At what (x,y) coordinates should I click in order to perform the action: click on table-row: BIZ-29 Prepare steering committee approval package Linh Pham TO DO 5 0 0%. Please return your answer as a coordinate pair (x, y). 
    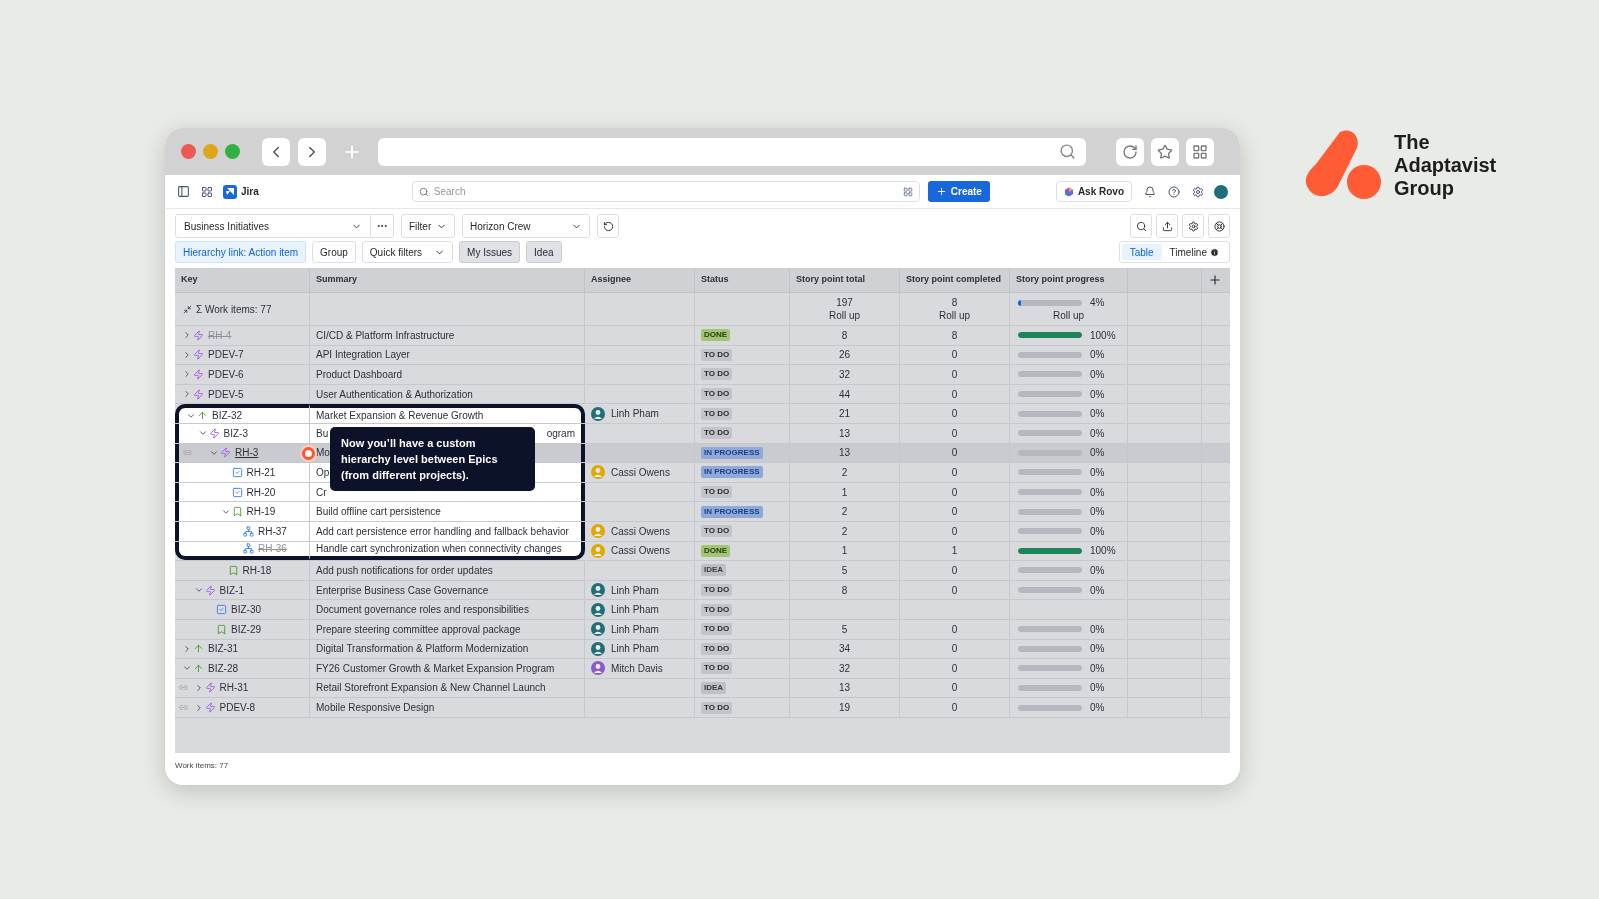
    Looking at the image, I should click on (702, 629).